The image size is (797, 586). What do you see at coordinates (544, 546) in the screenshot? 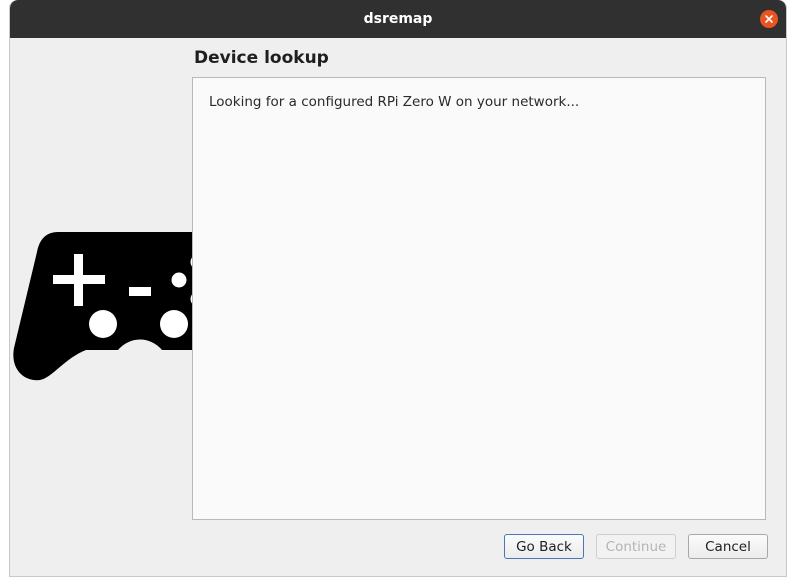
I see `go-back-button: Go Back` at bounding box center [544, 546].